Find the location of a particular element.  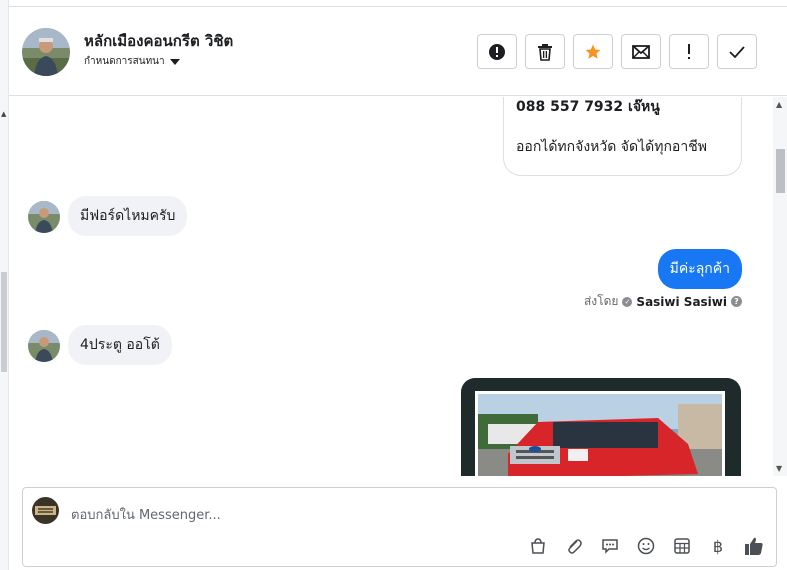

incoming-message-bubble: 4ประตู ออโต้ is located at coordinates (120, 345).